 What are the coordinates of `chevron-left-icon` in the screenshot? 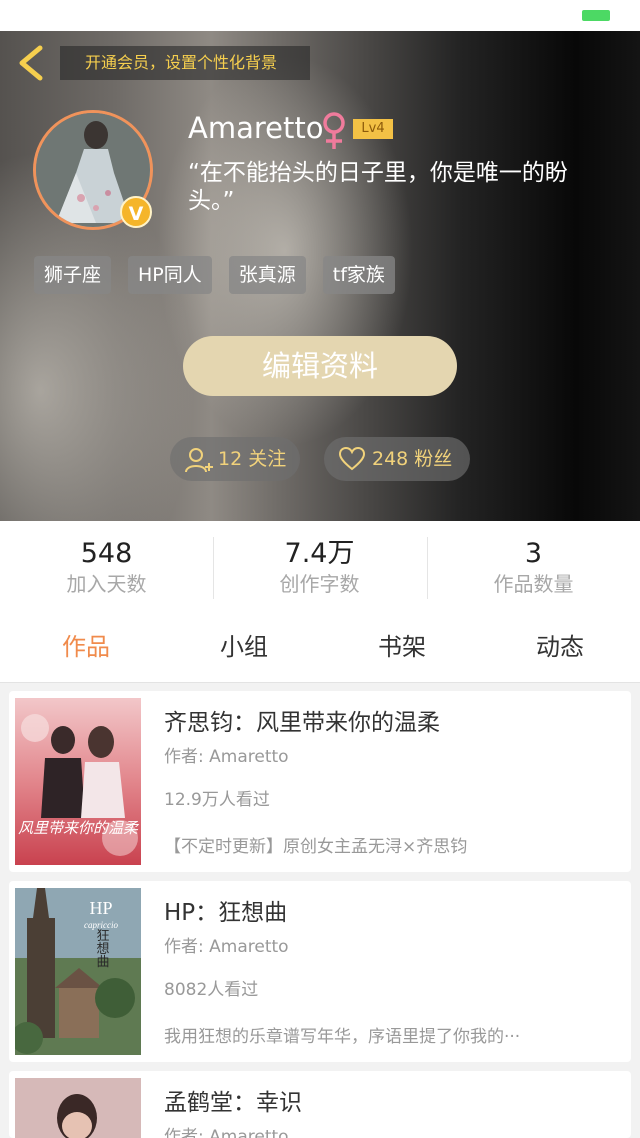 It's located at (31, 63).